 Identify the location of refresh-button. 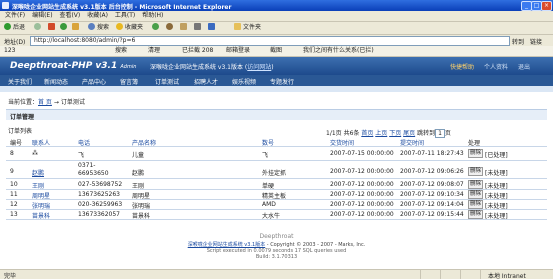
(64, 28).